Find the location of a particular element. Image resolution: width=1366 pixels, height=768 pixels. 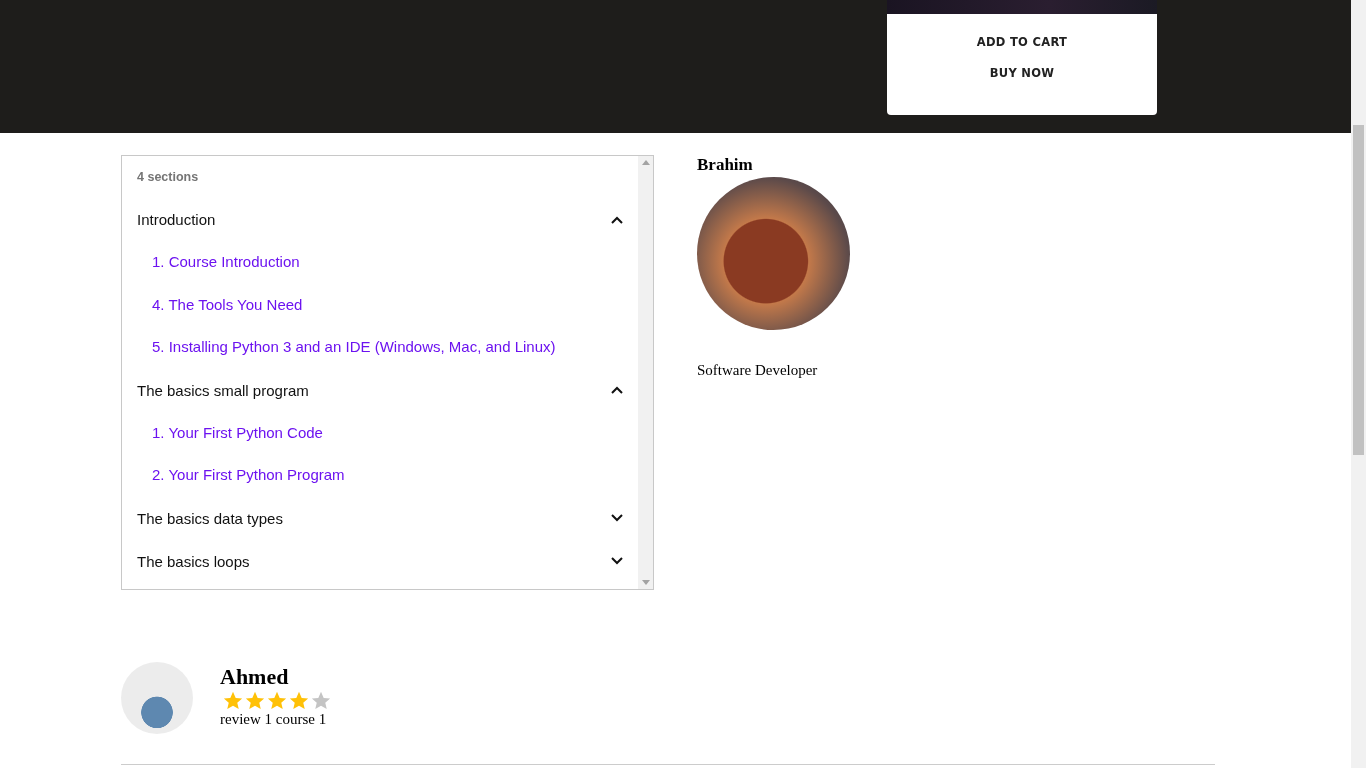

scroll-up-icon is located at coordinates (645, 162).